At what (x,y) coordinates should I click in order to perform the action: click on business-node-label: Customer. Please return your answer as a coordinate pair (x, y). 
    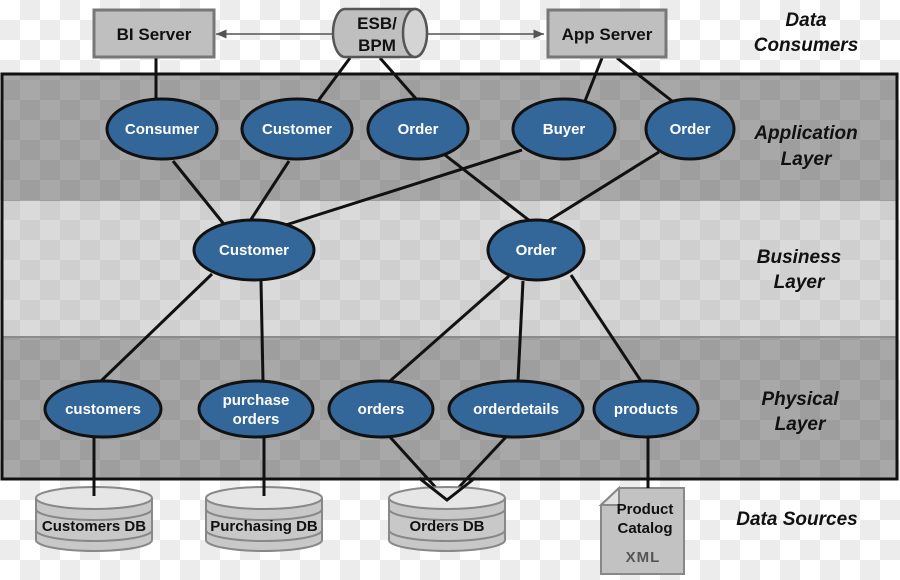
    Looking at the image, I should click on (254, 250).